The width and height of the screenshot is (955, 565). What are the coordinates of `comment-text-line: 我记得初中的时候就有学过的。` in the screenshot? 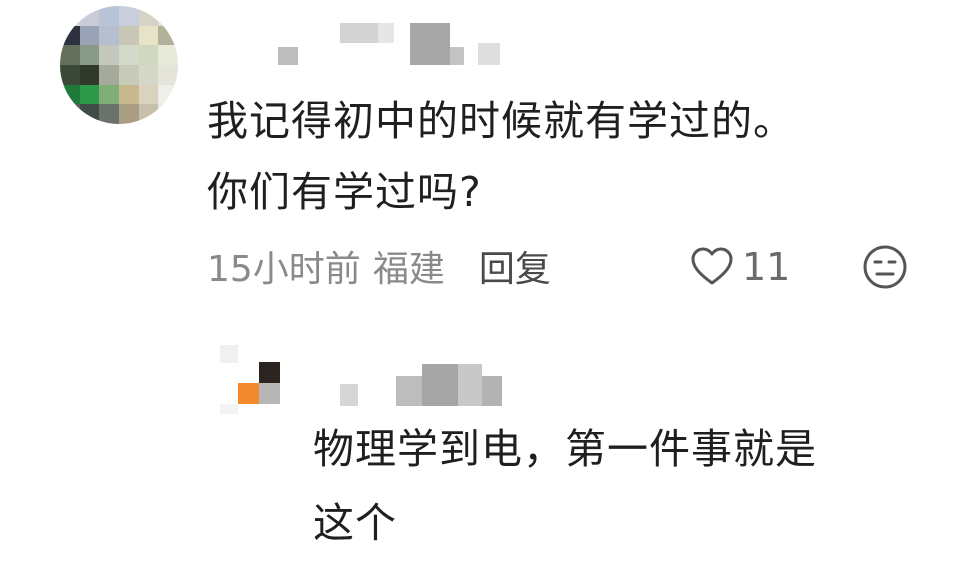 It's located at (501, 121).